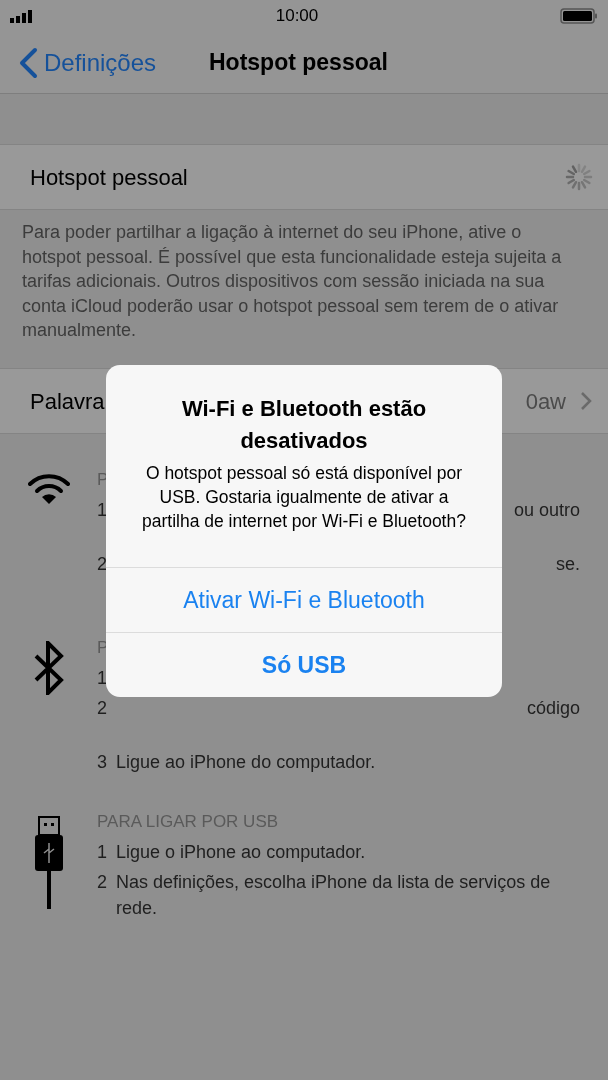  I want to click on step-number: 3, so click(102, 762).